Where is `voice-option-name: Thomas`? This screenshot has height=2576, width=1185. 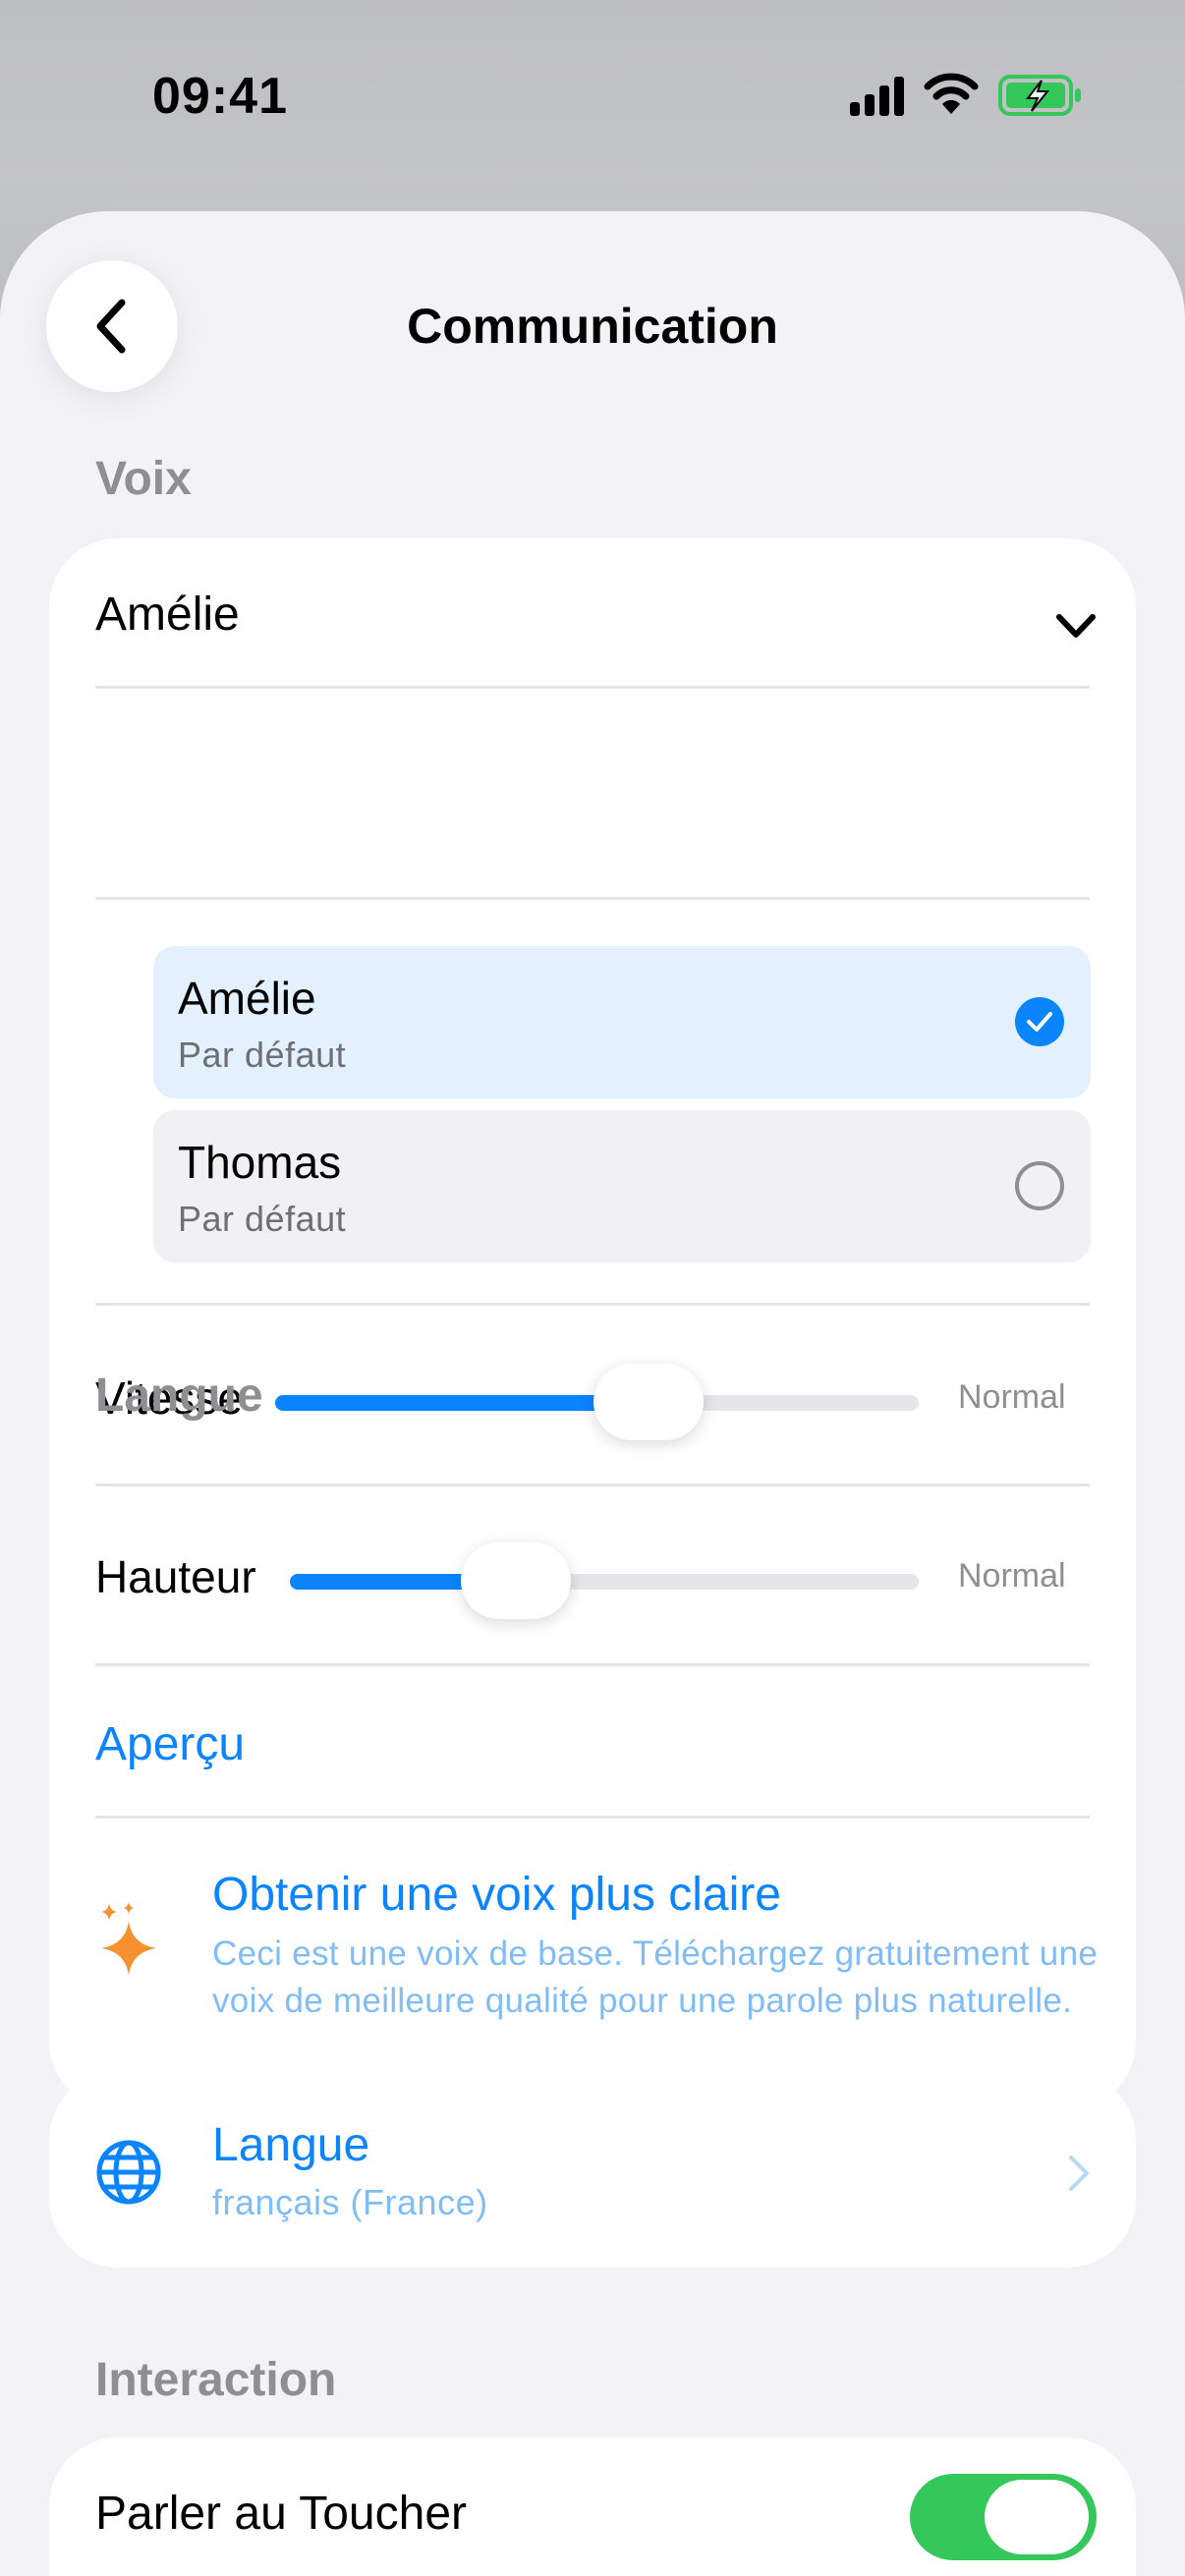 voice-option-name: Thomas is located at coordinates (260, 1162).